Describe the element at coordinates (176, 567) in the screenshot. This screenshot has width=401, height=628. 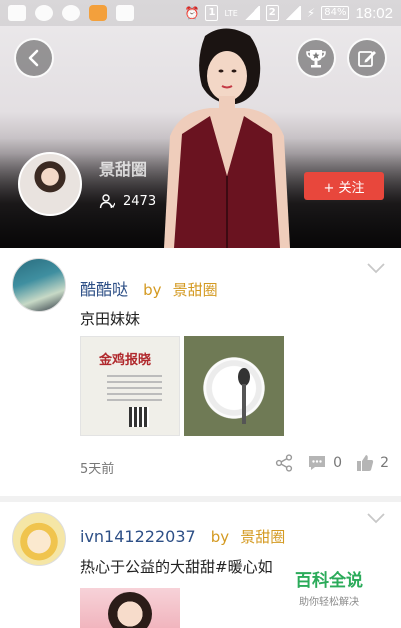
I see `post-text: 热心于公益的大甜甜#暖心如` at that location.